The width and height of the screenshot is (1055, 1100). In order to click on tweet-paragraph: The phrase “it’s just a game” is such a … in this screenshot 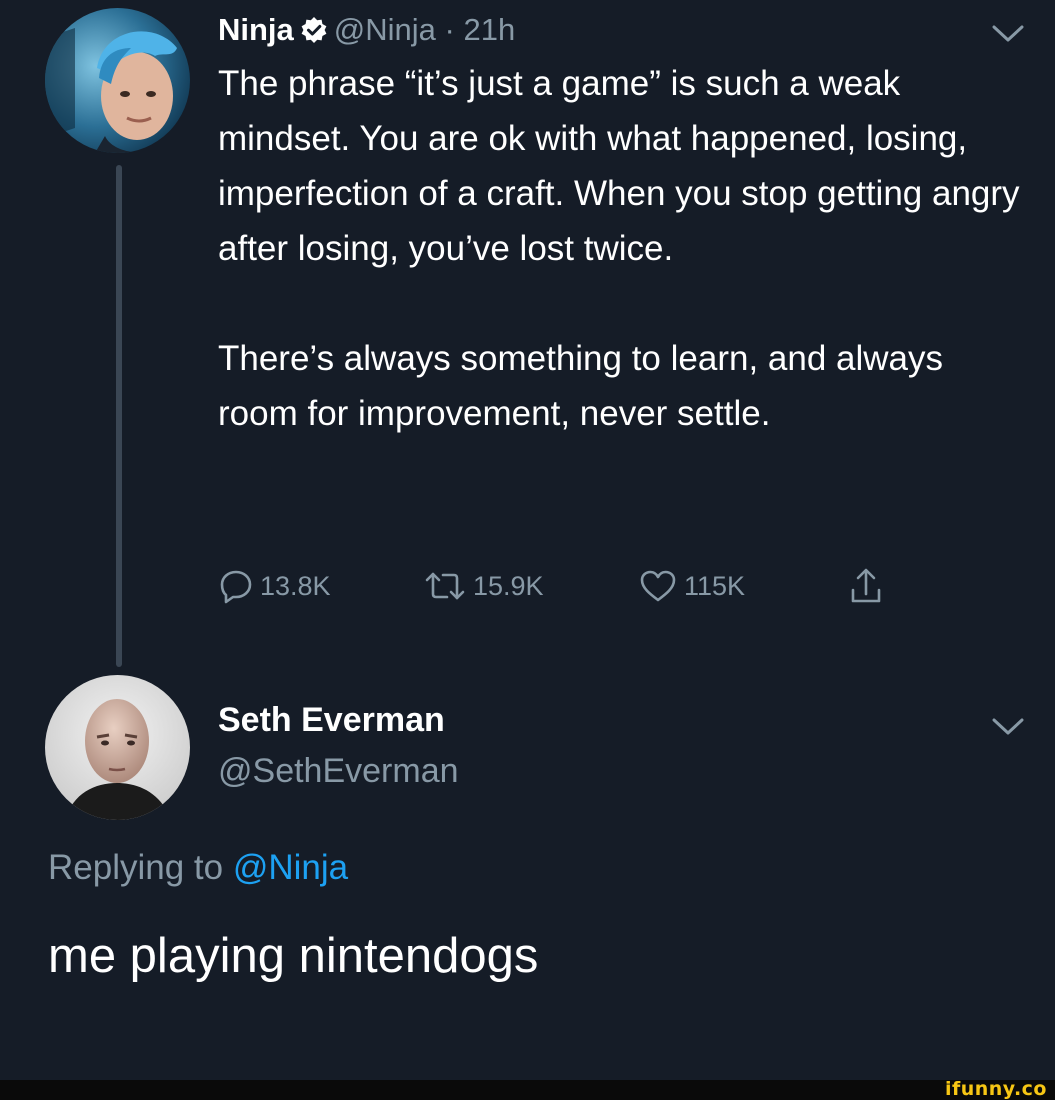, I will do `click(619, 166)`.